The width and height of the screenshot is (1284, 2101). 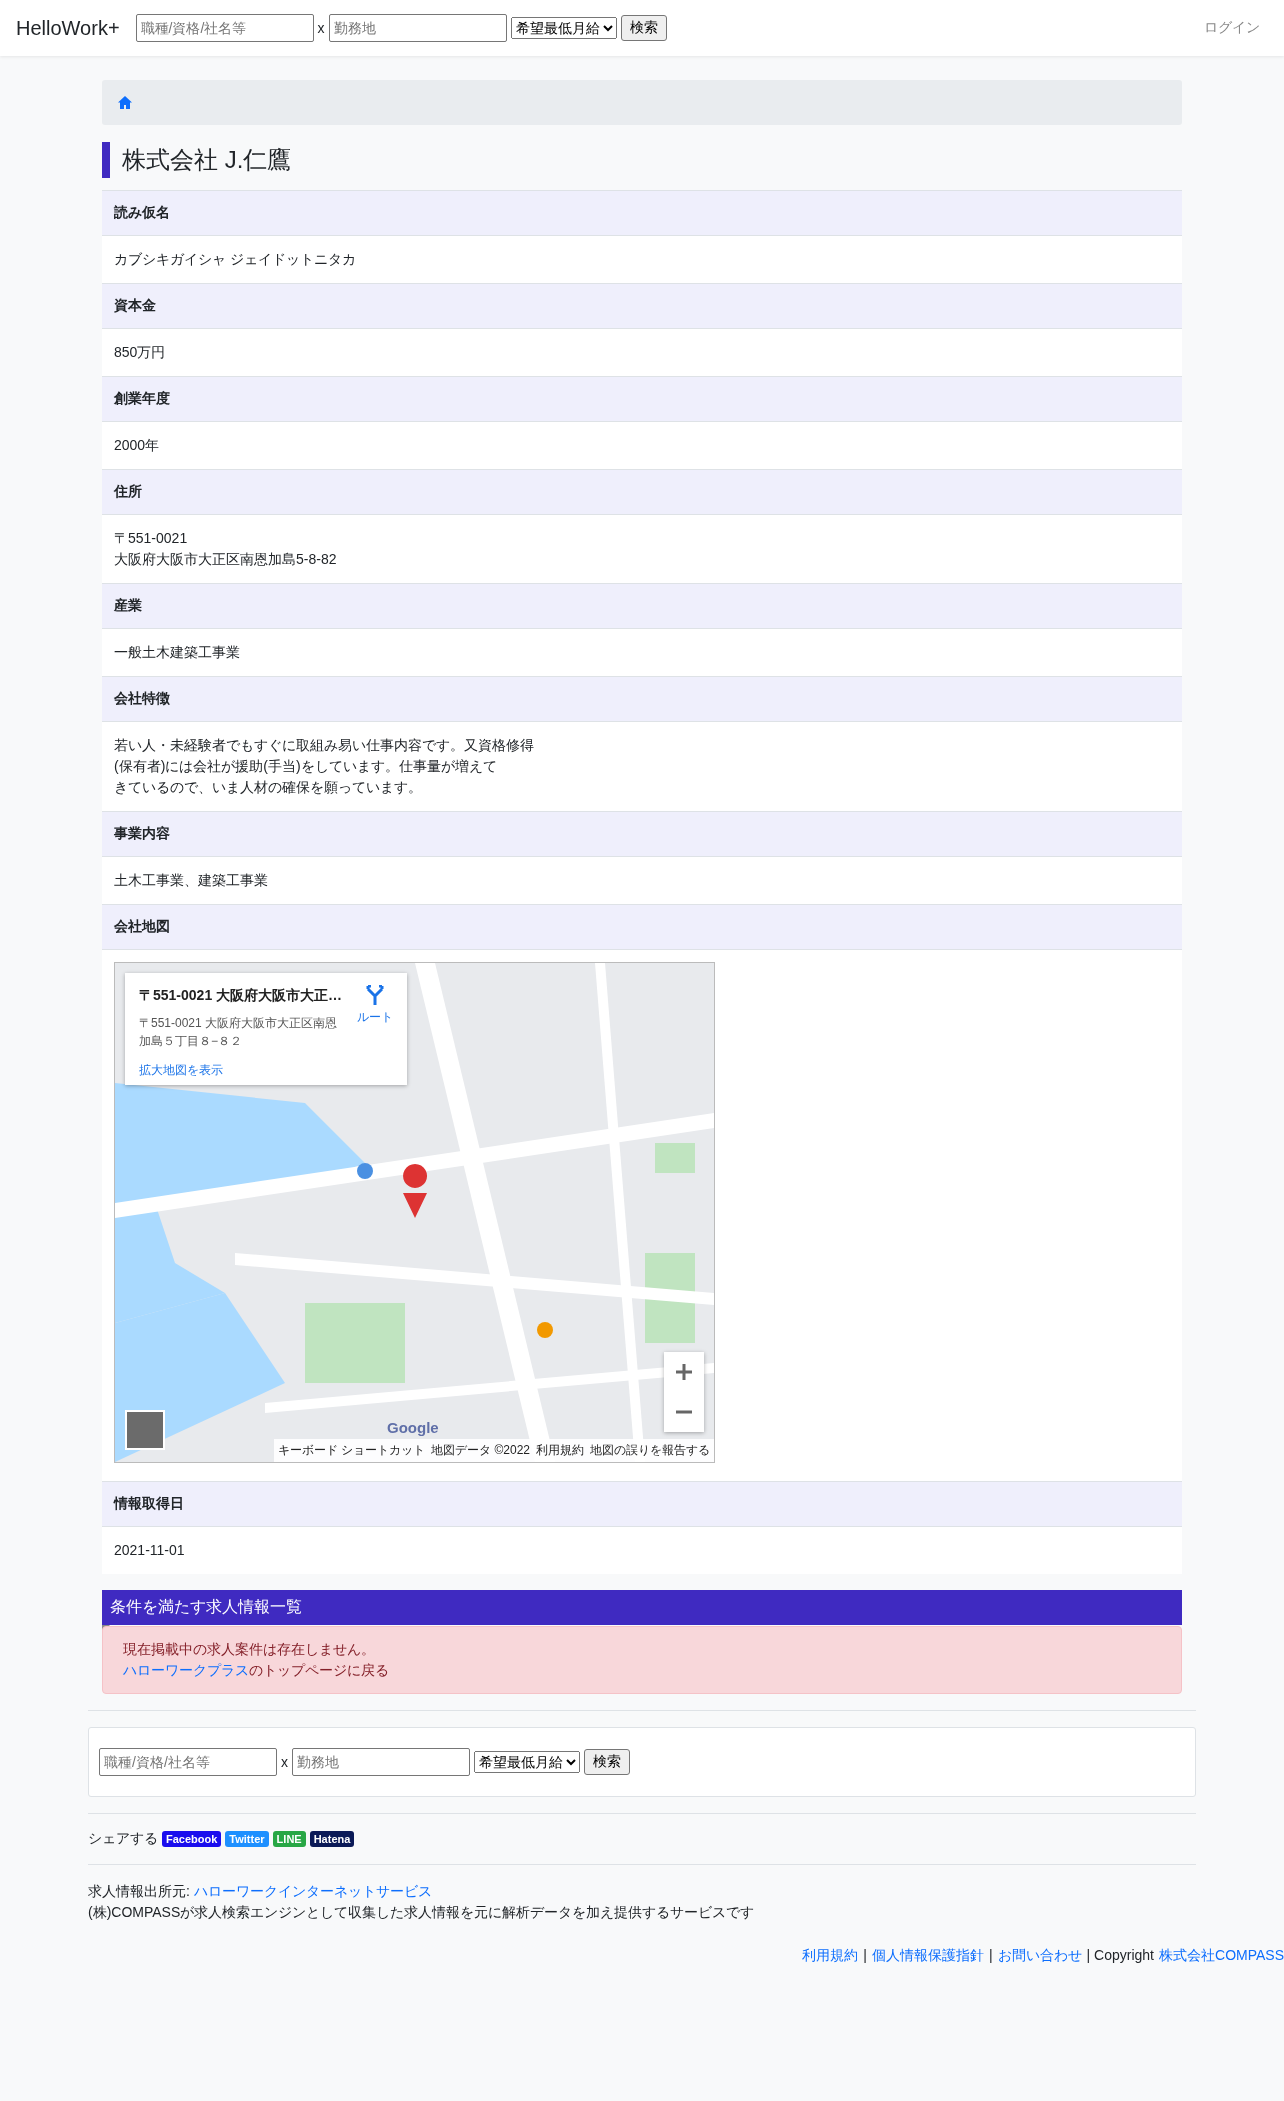 I want to click on footer-link: お問い合わせ, so click(x=1039, y=1956).